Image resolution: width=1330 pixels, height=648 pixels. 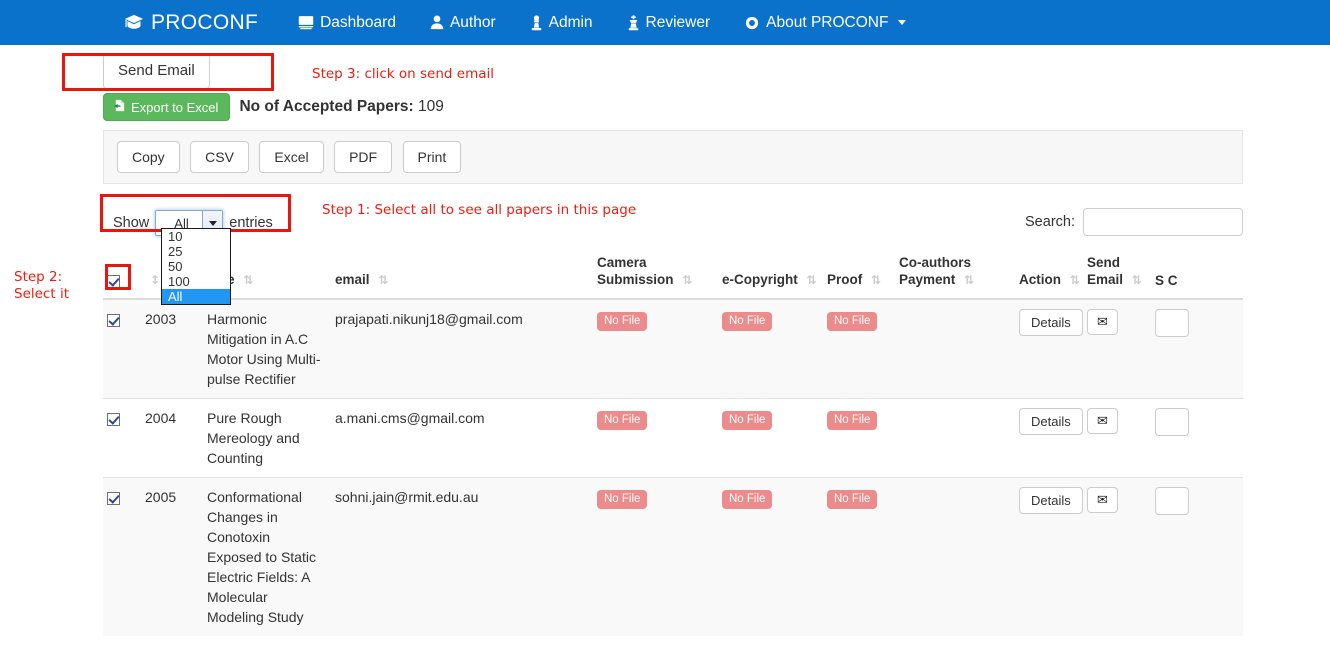 What do you see at coordinates (156, 71) in the screenshot?
I see `send-email-button: Send Email` at bounding box center [156, 71].